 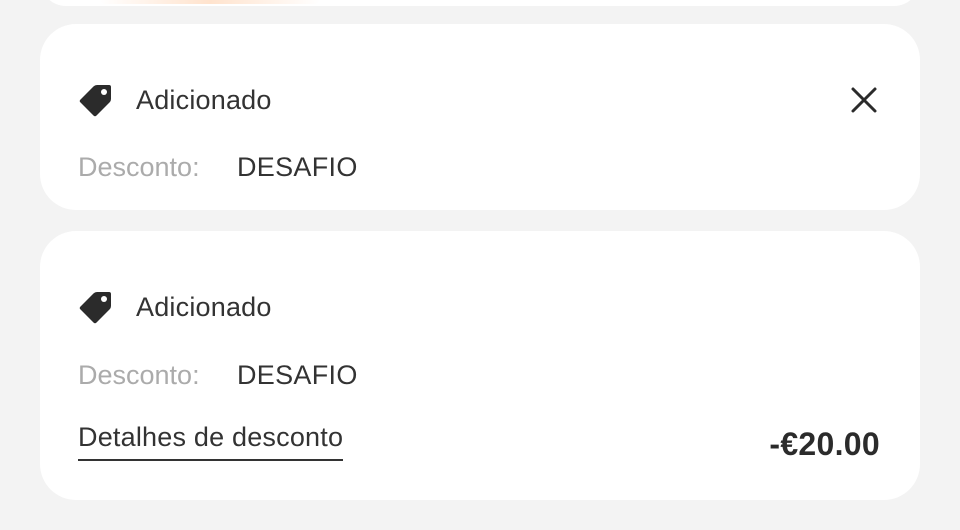 I want to click on previous-card-edge, so click(x=480, y=3).